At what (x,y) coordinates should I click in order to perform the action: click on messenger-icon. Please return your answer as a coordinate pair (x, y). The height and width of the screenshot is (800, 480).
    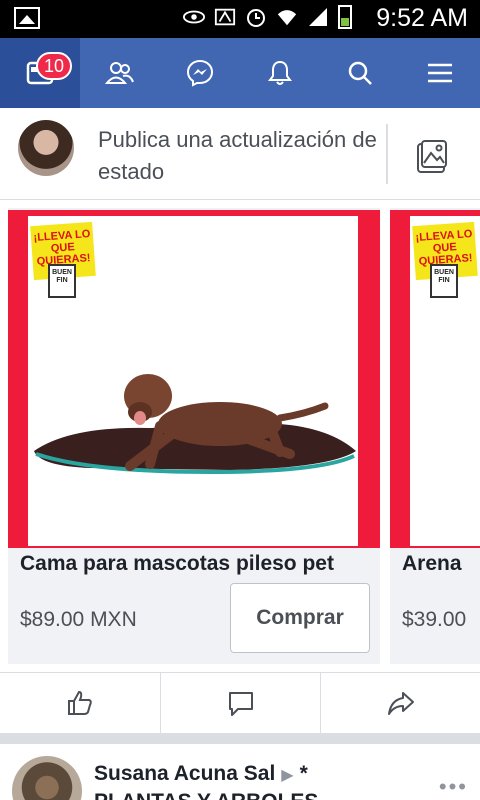
    Looking at the image, I should click on (200, 73).